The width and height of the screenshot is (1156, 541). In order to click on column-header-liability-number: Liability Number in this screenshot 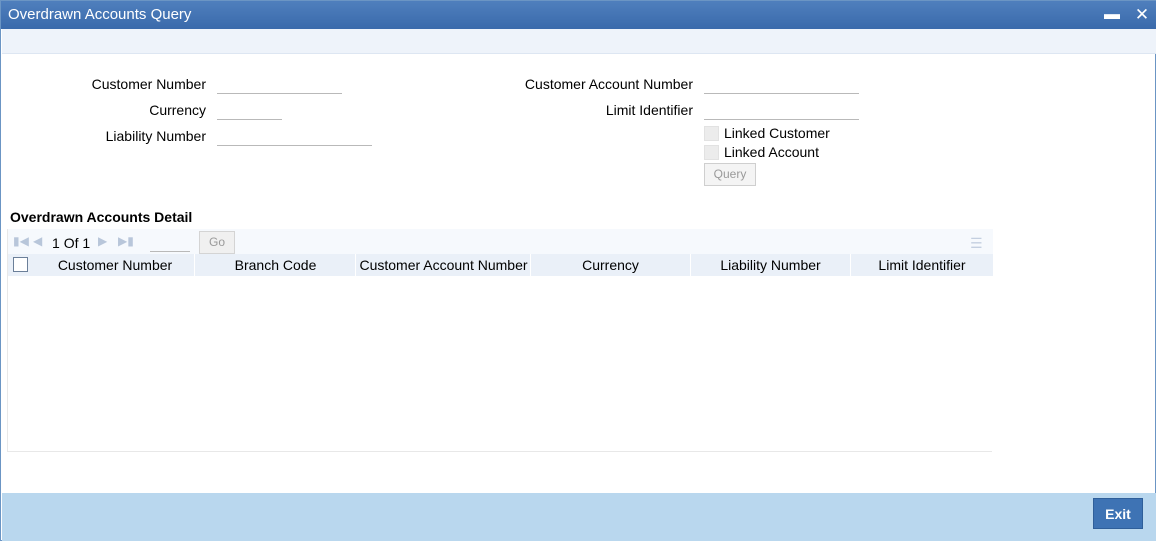, I will do `click(771, 265)`.